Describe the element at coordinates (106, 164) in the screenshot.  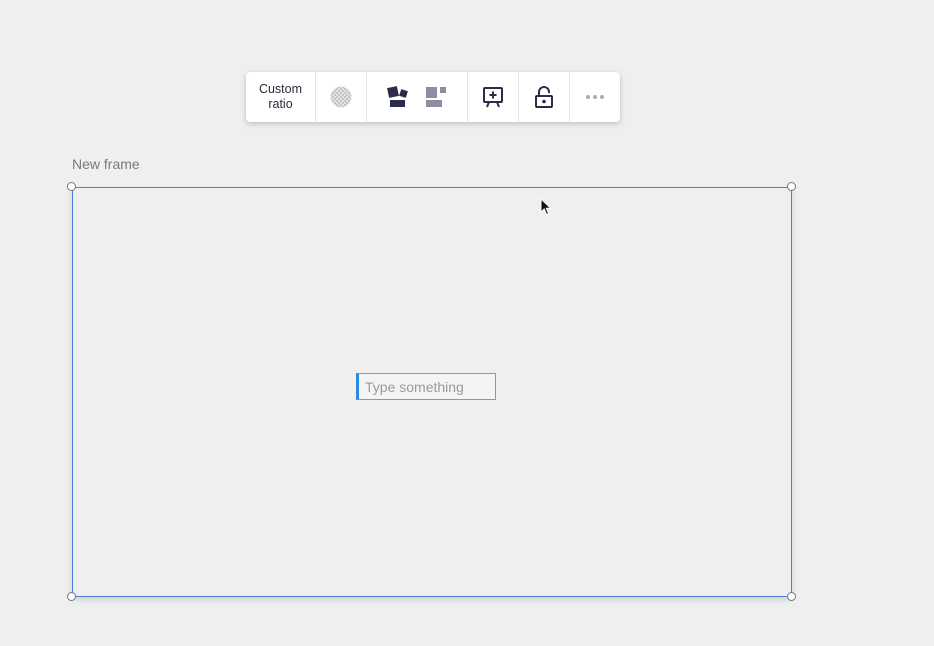
I see `frame-title: New frame` at that location.